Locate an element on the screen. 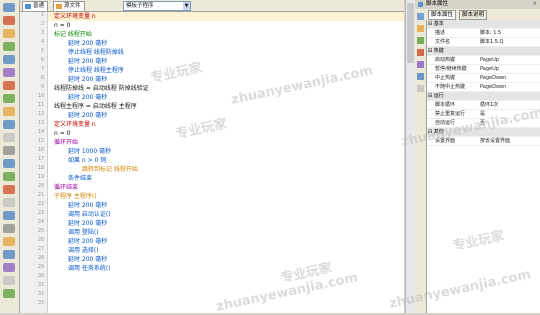 Image resolution: width=540 pixels, height=315 pixels. code-line: 停止线程 线程防掉线 is located at coordinates (96, 52).